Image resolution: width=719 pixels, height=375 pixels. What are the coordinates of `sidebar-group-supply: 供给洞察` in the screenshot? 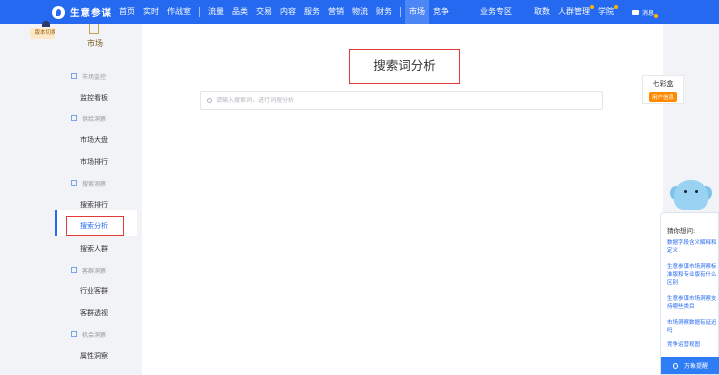 It's located at (88, 118).